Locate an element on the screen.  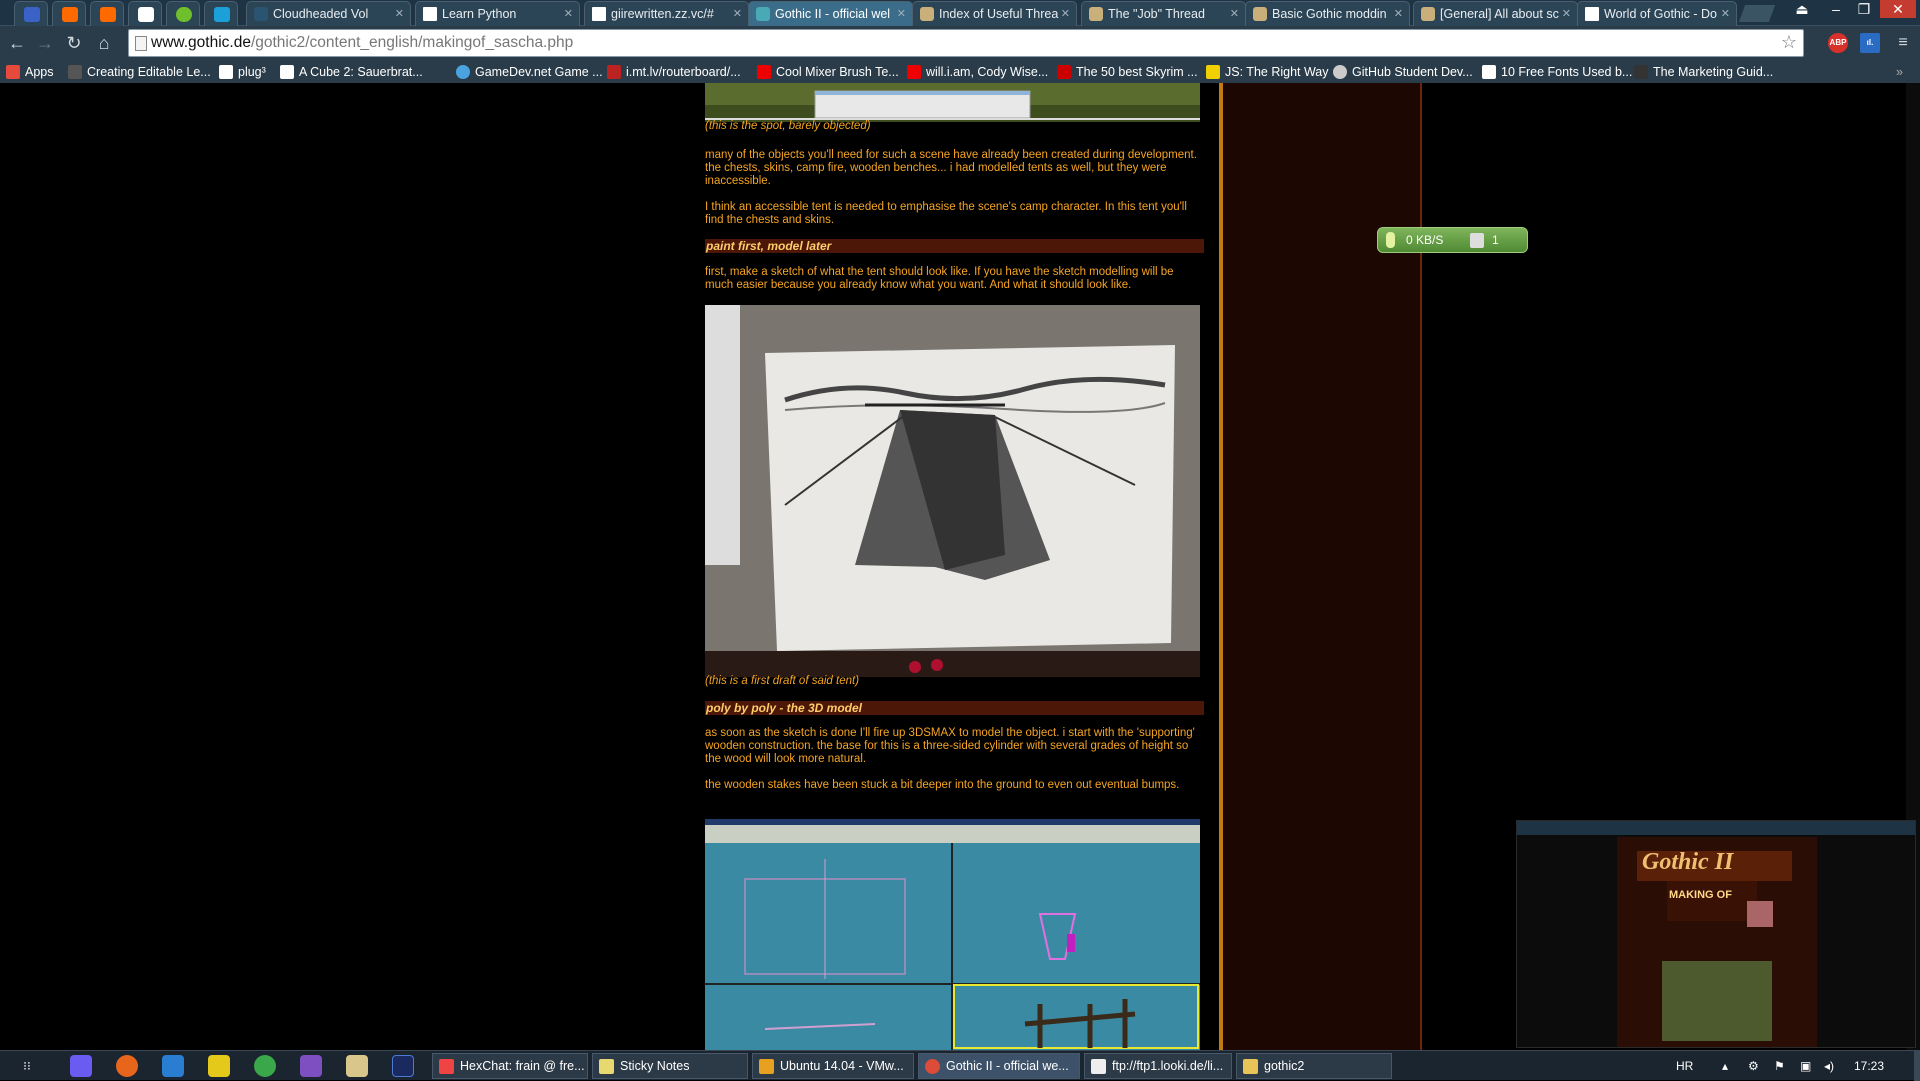
launcher-icon is located at coordinates (81, 1066).